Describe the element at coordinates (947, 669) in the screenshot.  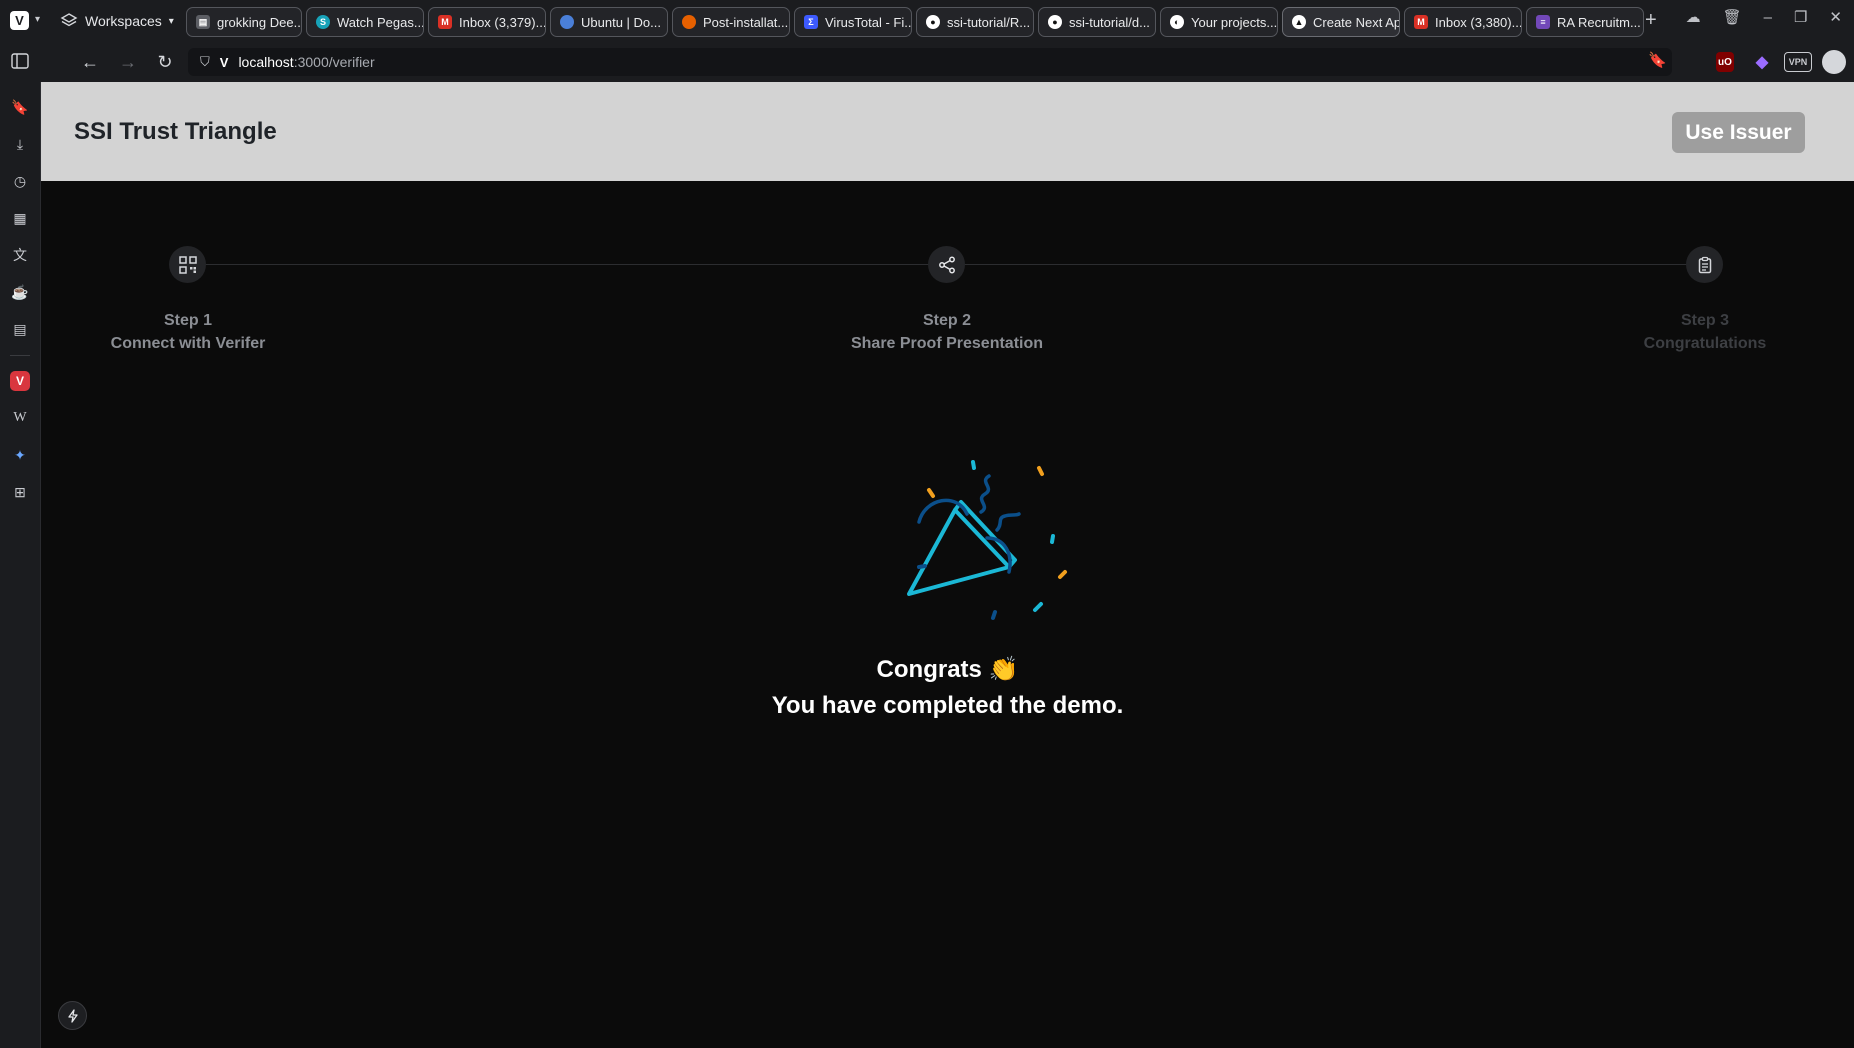
I see `congrats-heading: Congrats 👏` at that location.